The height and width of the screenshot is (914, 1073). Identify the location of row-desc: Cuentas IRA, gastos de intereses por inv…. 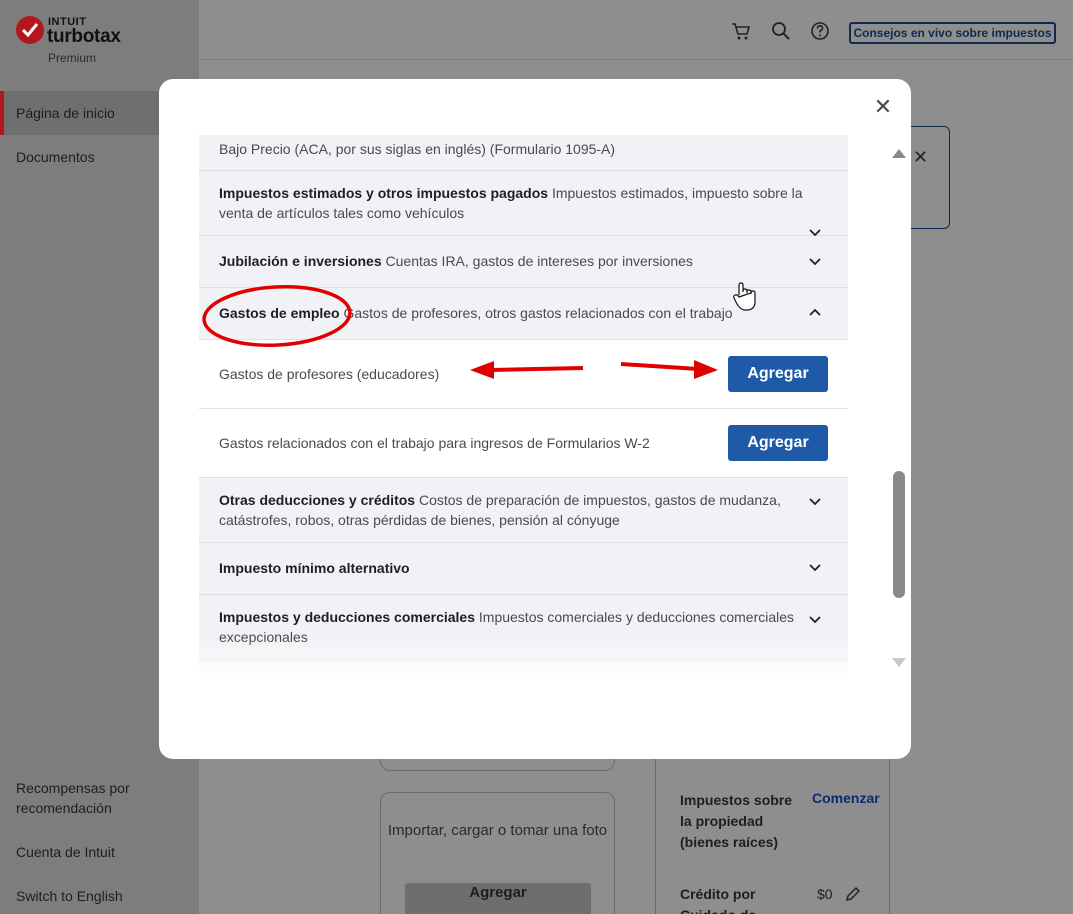
(539, 261).